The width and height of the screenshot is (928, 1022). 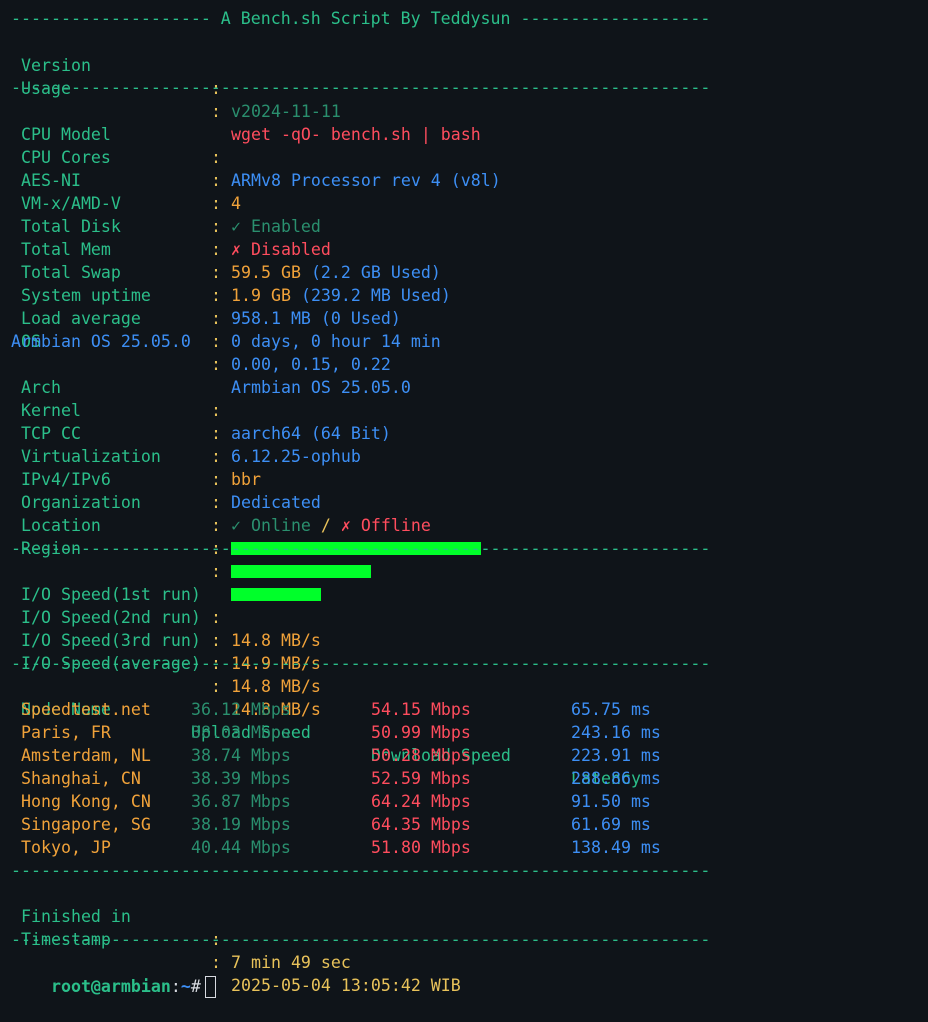 What do you see at coordinates (421, 778) in the screenshot?
I see `download-speed: 52.59 Mbps` at bounding box center [421, 778].